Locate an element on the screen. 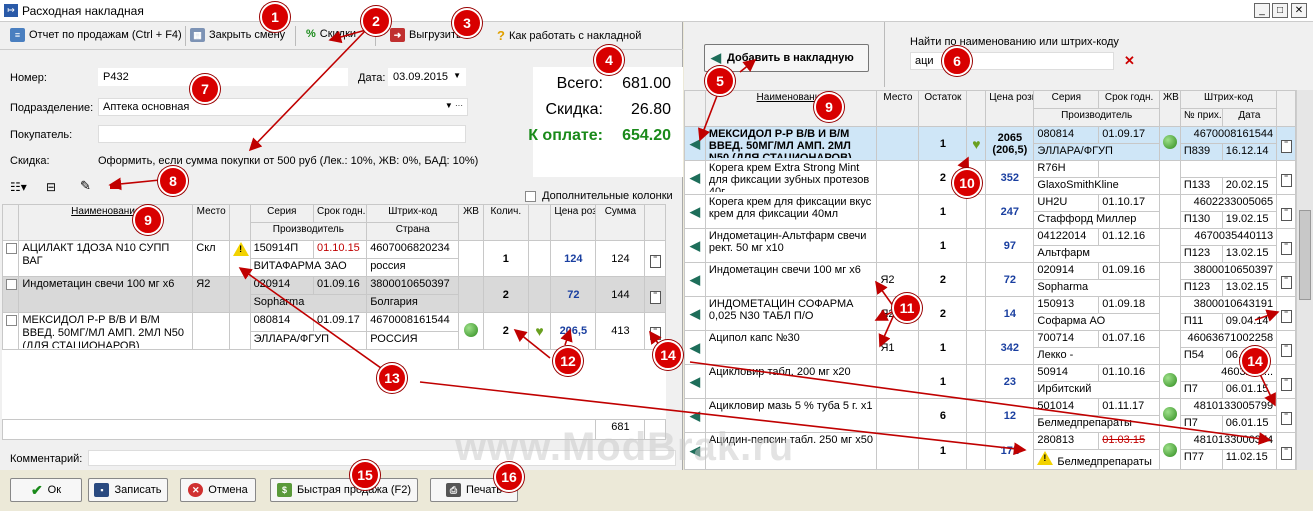  item-series: 501014 is located at coordinates (1066, 407).